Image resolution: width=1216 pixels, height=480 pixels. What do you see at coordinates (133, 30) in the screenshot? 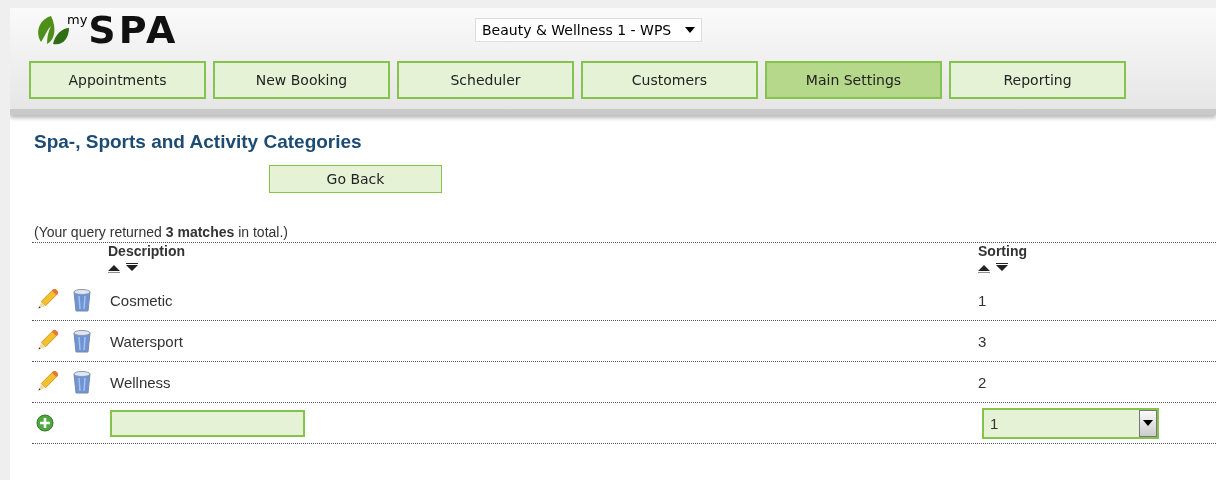
I see `logo-text: SPA` at bounding box center [133, 30].